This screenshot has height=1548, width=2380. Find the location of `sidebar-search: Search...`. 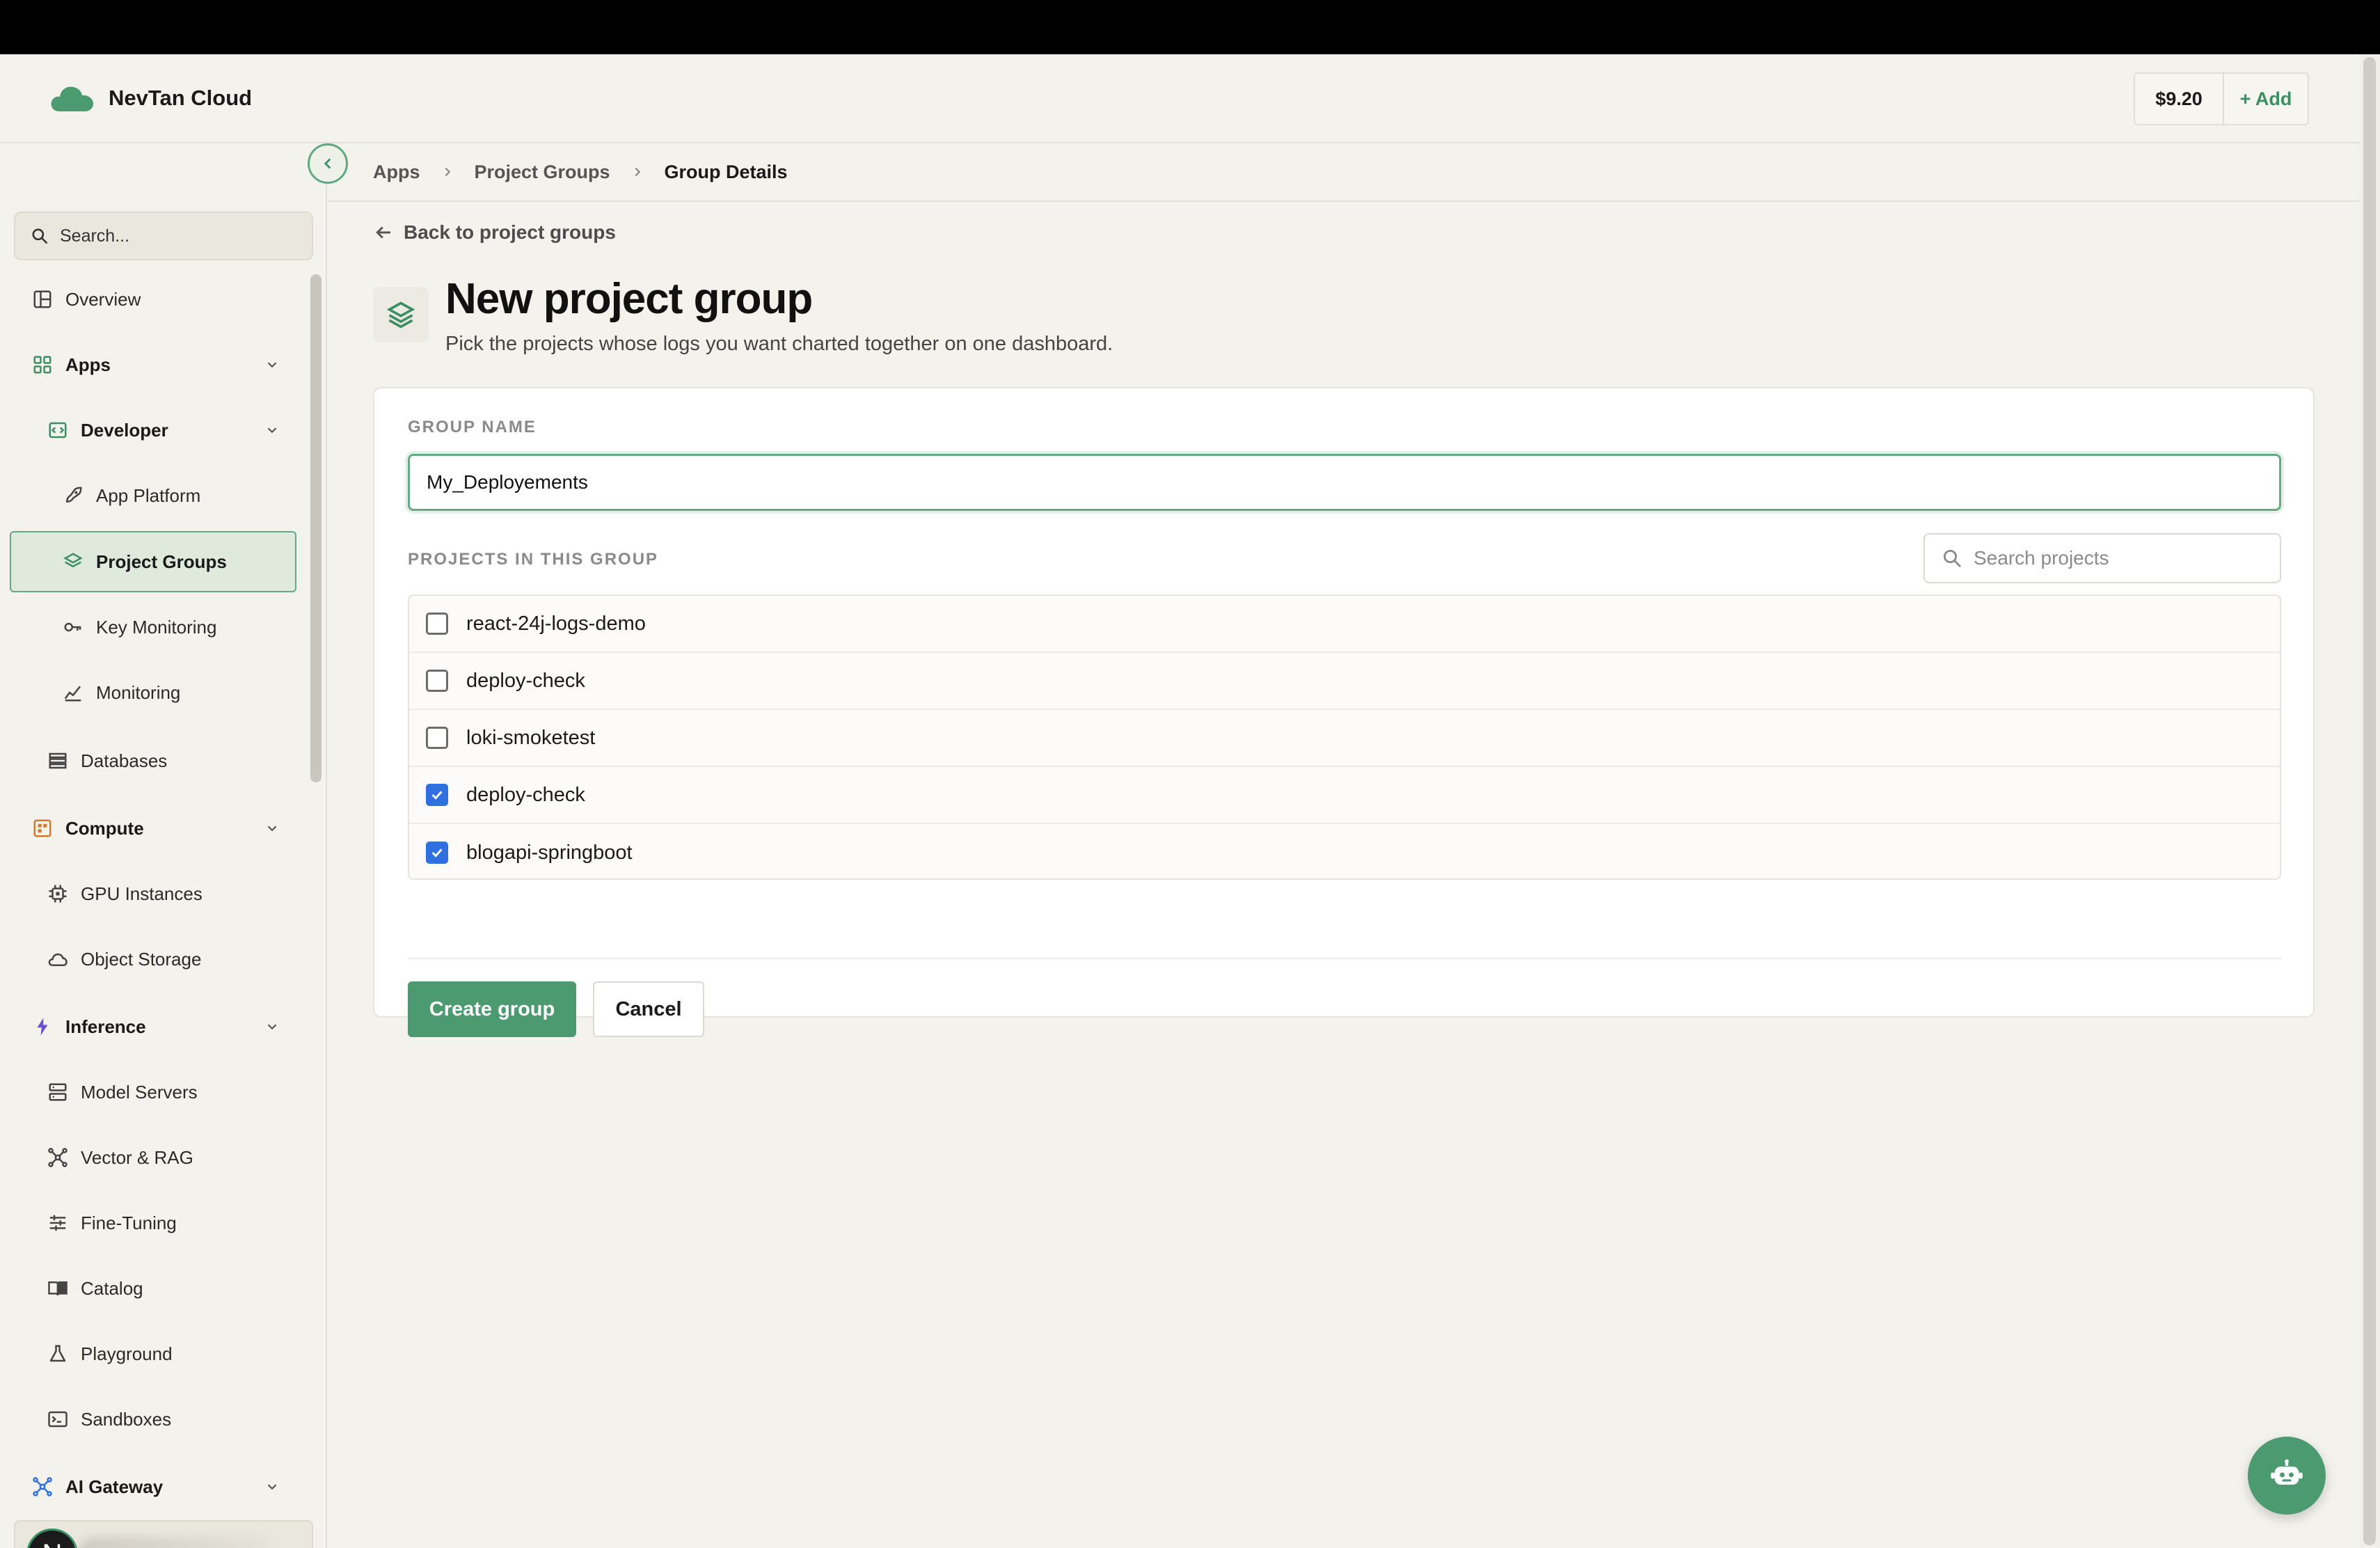

sidebar-search: Search... is located at coordinates (163, 236).